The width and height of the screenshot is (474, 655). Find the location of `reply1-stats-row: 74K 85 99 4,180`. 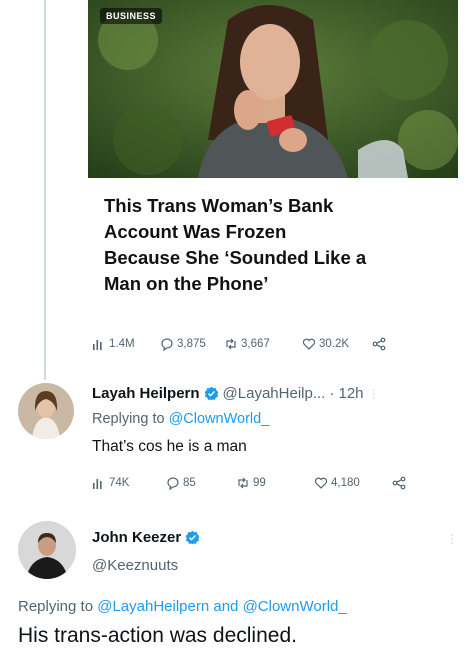

reply1-stats-row: 74K 85 99 4,180 is located at coordinates (257, 483).